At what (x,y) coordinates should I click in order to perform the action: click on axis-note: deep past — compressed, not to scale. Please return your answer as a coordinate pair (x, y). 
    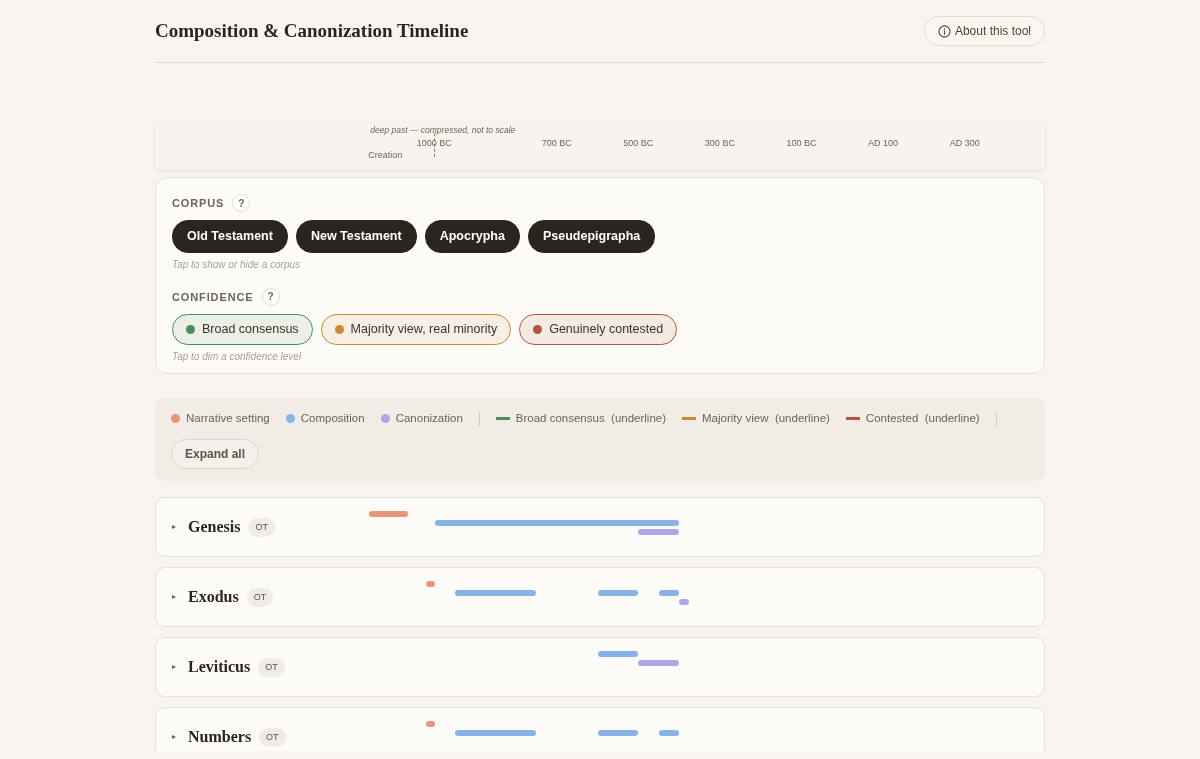
    Looking at the image, I should click on (443, 130).